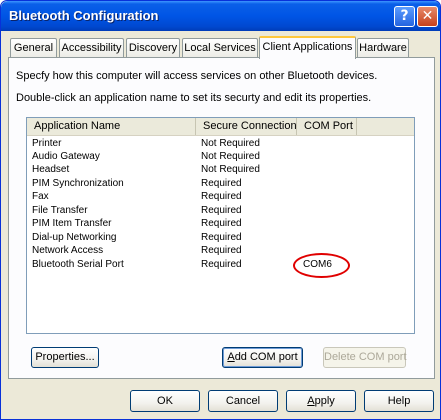 The height and width of the screenshot is (420, 441). I want to click on list-item: PIM Item Transfer Required, so click(220, 223).